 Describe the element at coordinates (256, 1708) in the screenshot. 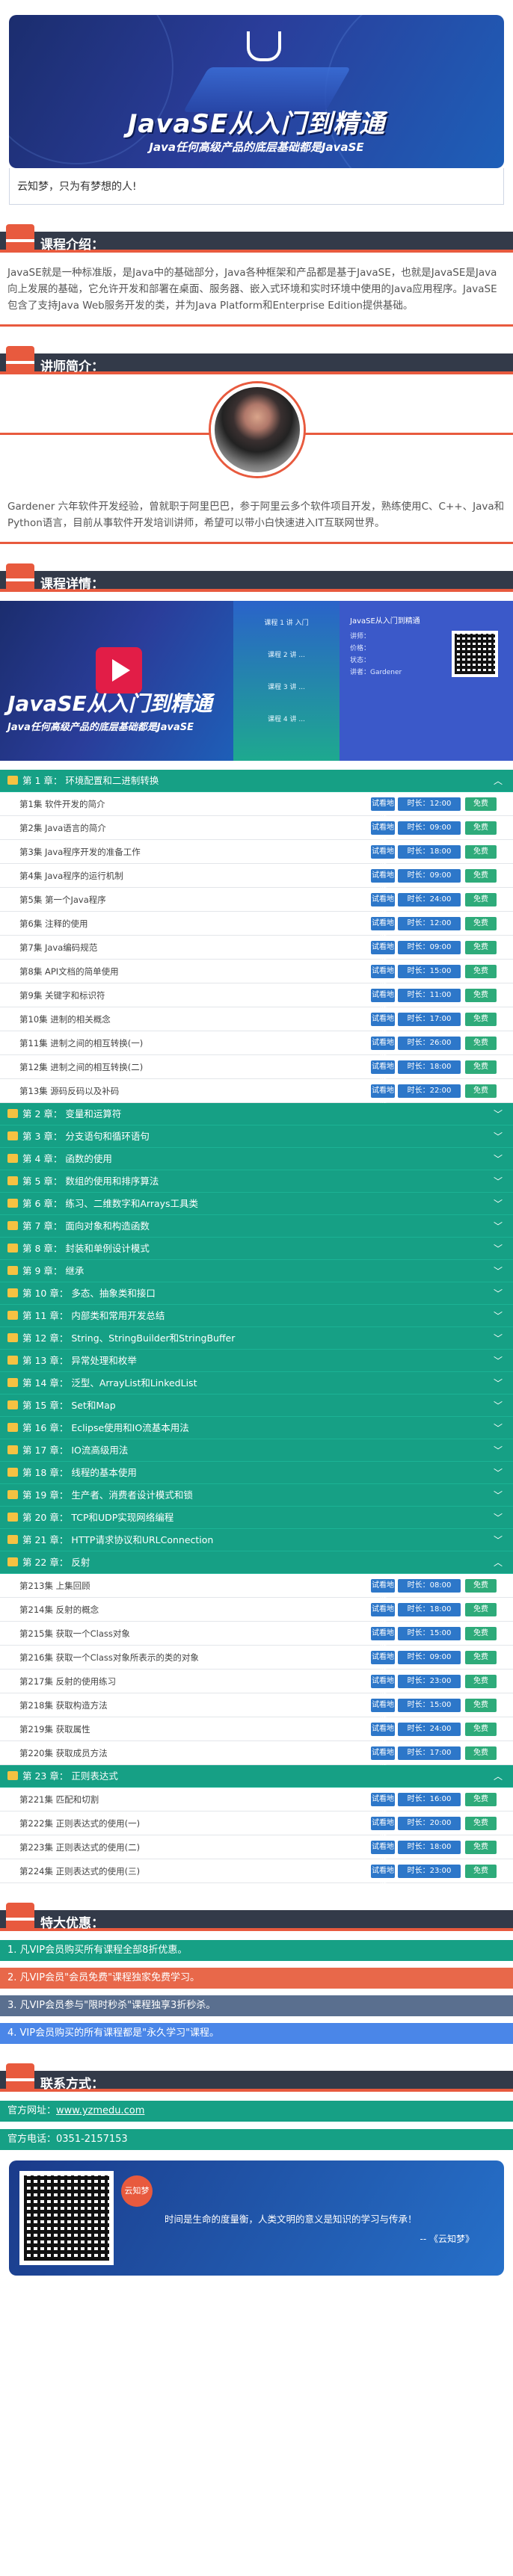

I see `lesson-row: 第218集 获取构造方法 试看地址时长：15:00 免费` at that location.